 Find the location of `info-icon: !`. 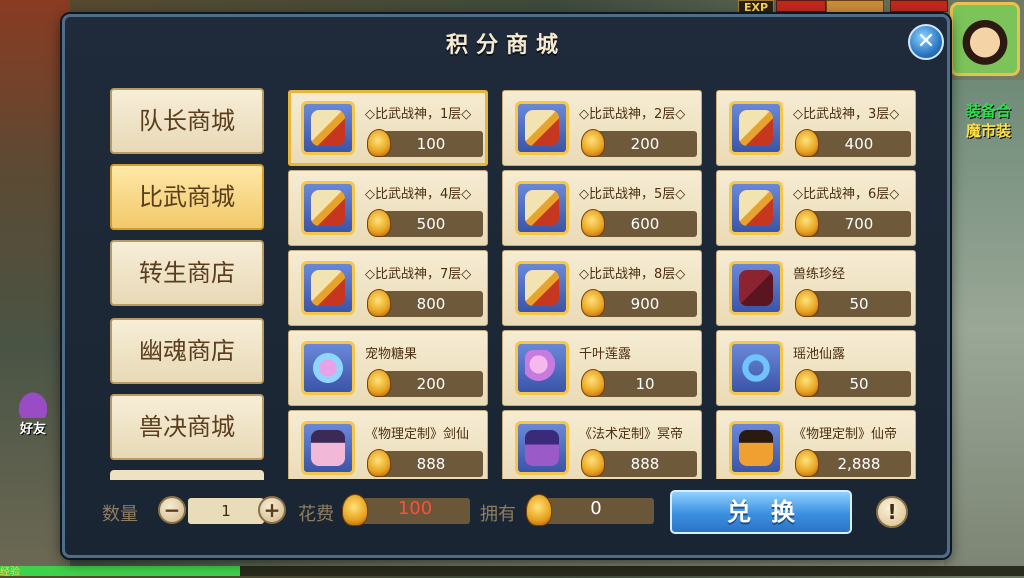

info-icon: ! is located at coordinates (892, 512).